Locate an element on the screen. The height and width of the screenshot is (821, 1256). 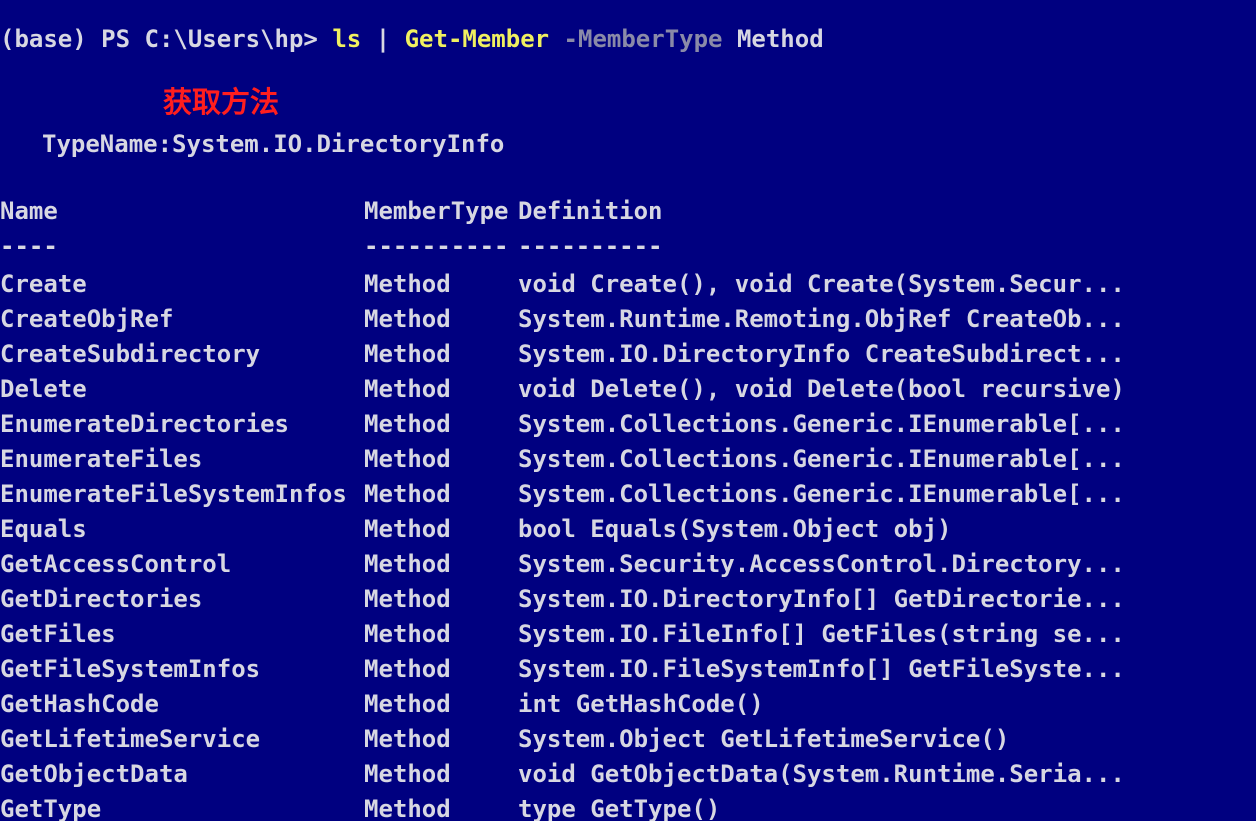
row-name: GetFiles is located at coordinates (58, 634).